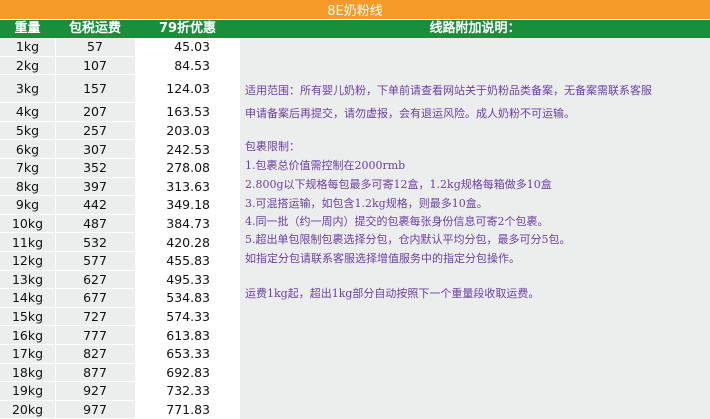 Image resolution: width=710 pixels, height=419 pixels. Describe the element at coordinates (95, 149) in the screenshot. I see `cell-tax-freight: 307` at that location.